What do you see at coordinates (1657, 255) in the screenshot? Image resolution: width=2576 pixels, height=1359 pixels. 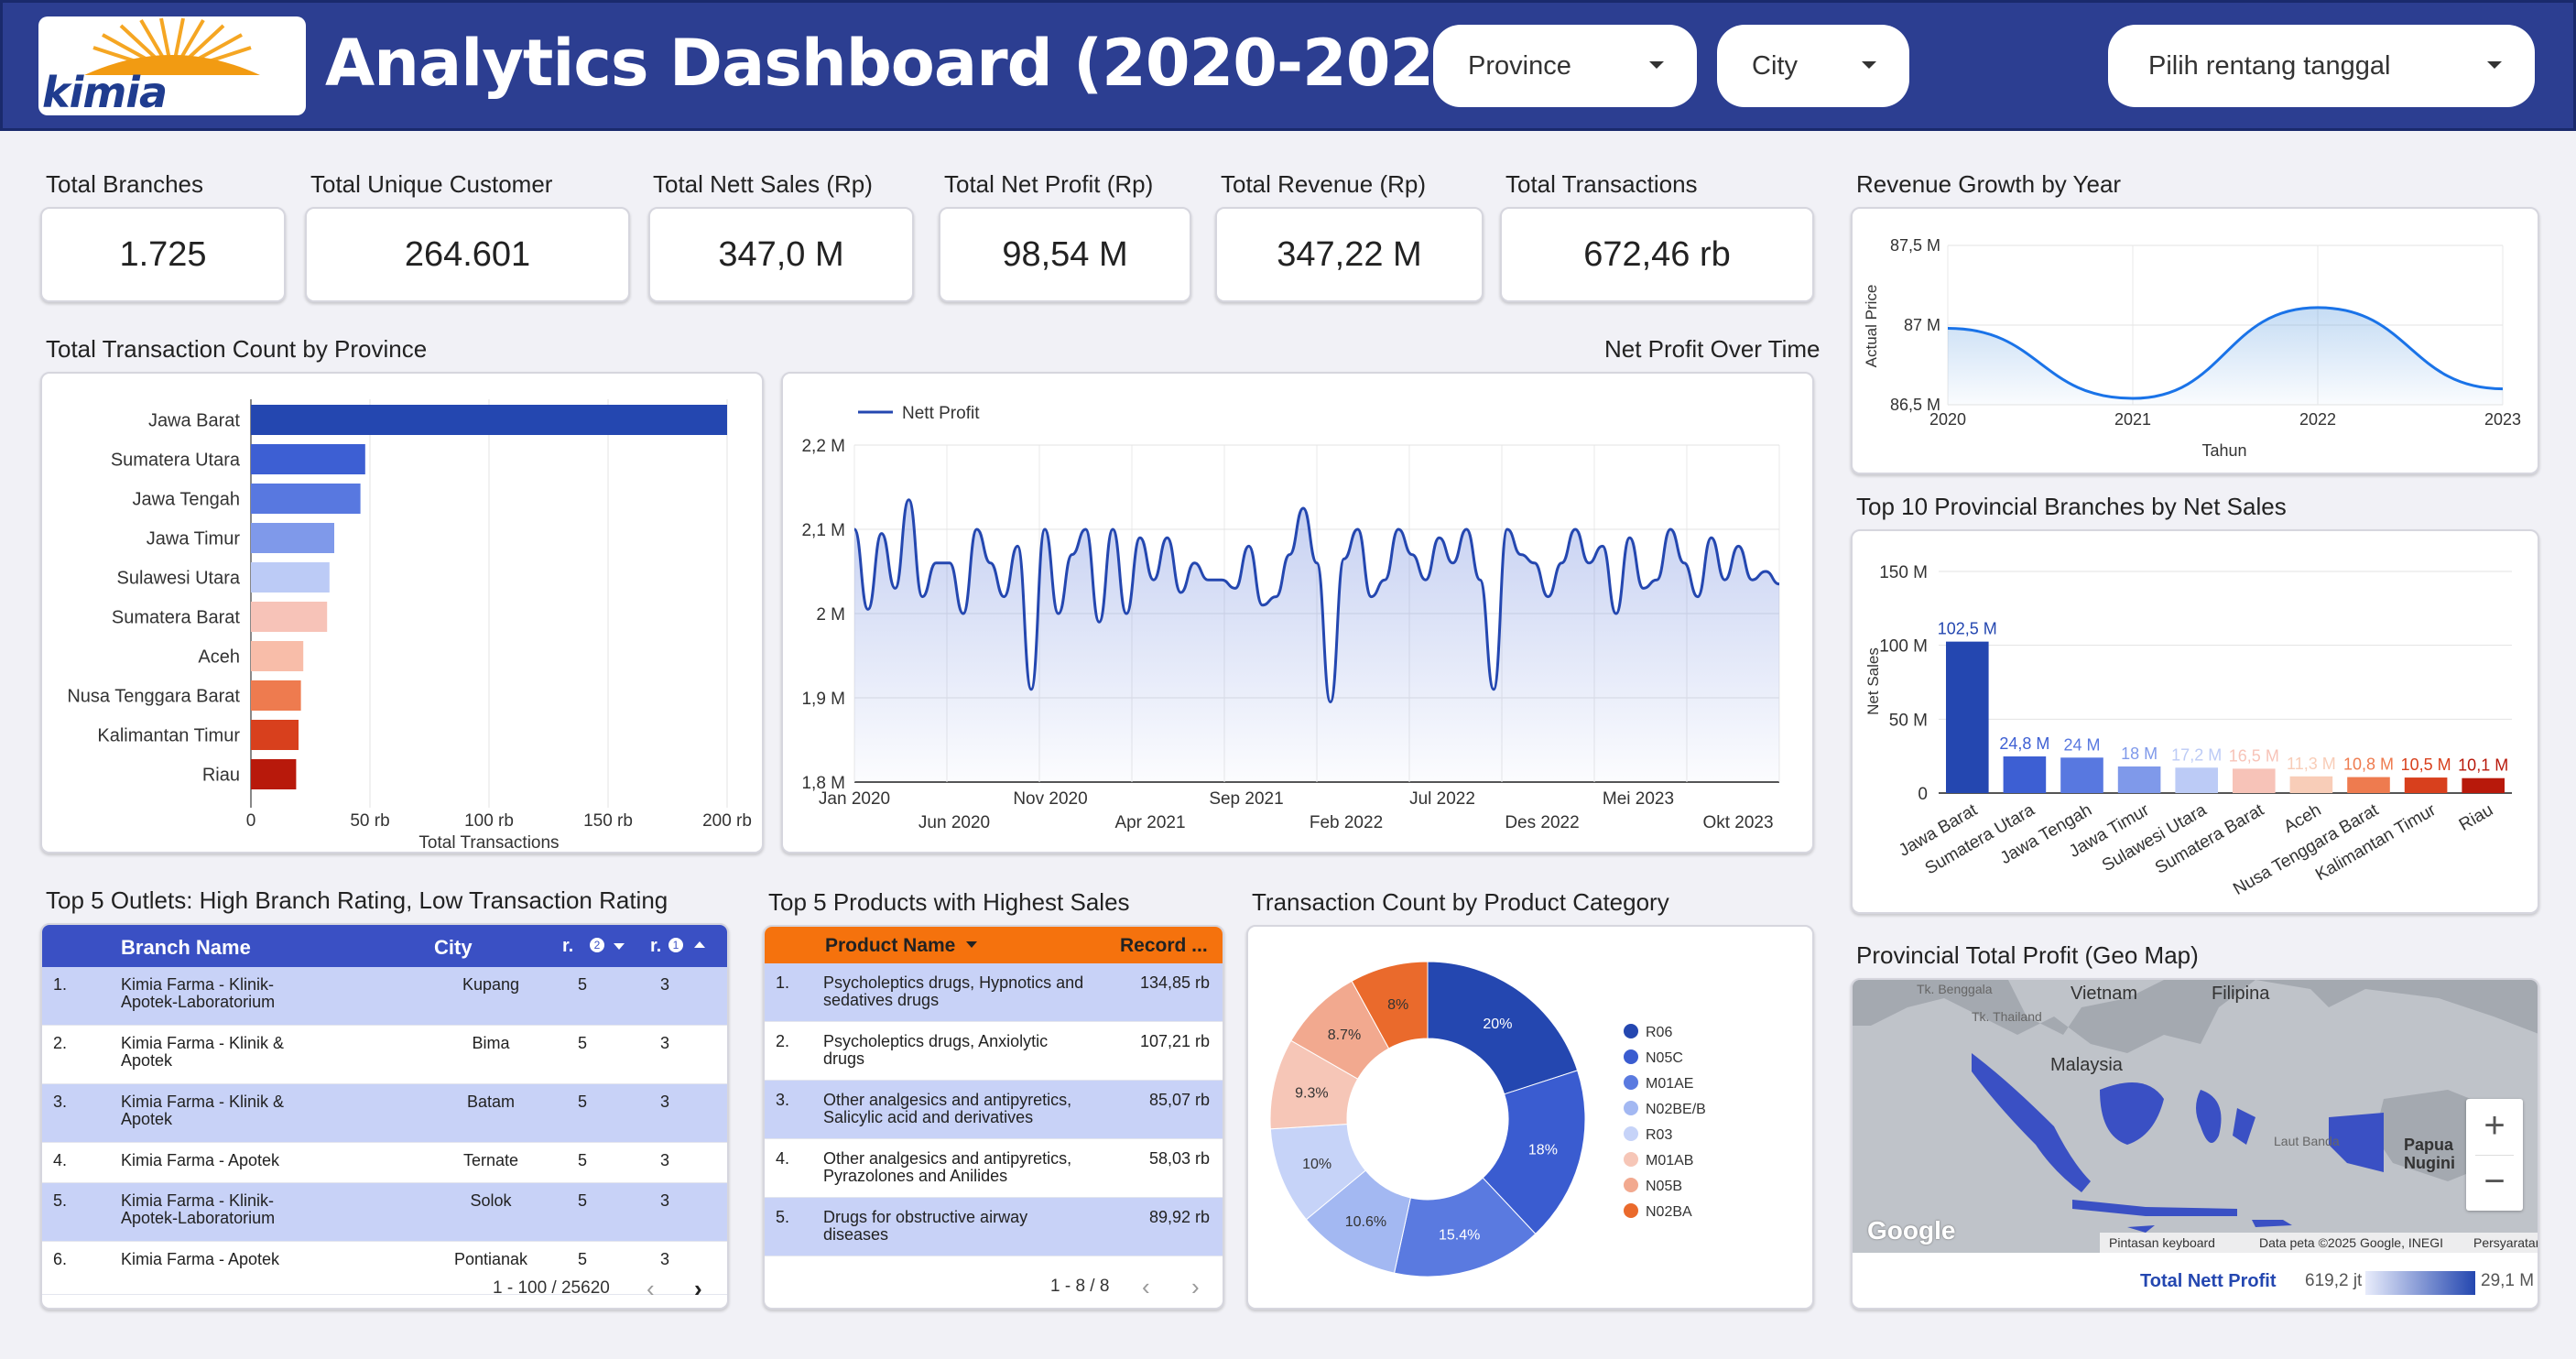 I see `kpi-card-transactions: 672,46 rb` at bounding box center [1657, 255].